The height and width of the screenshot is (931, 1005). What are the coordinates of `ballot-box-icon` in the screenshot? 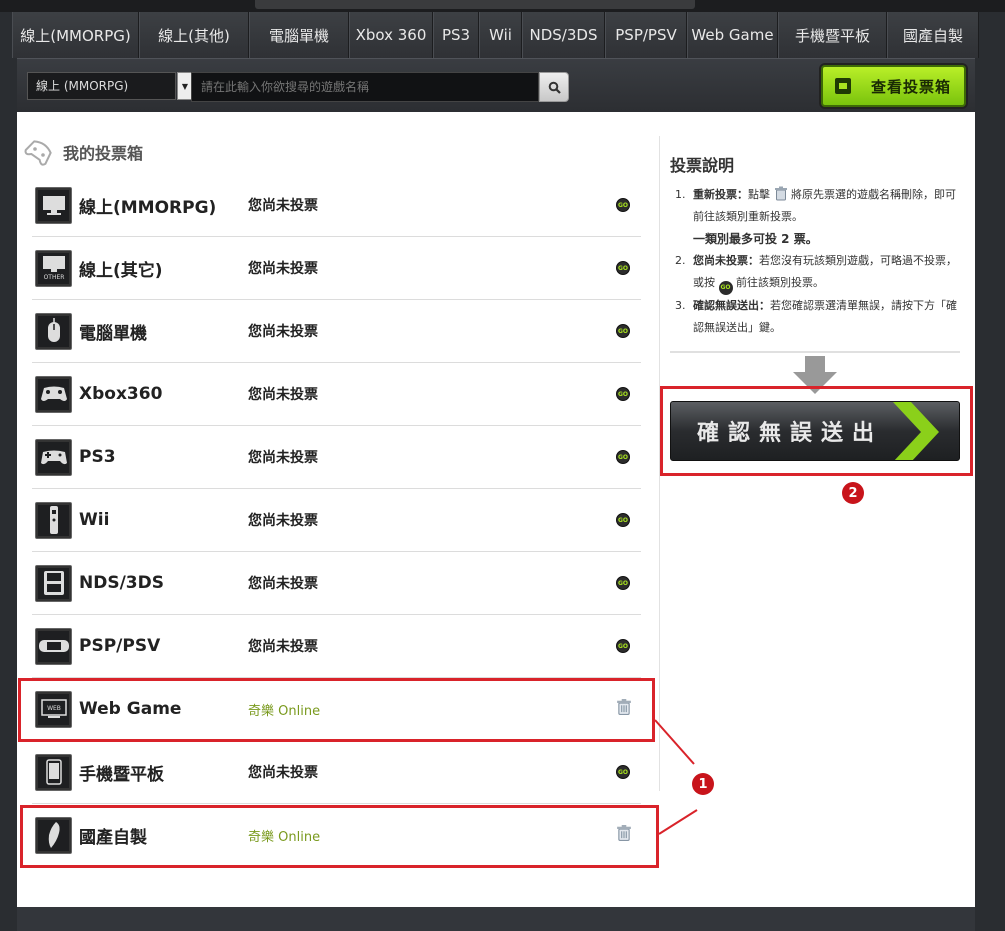 It's located at (843, 86).